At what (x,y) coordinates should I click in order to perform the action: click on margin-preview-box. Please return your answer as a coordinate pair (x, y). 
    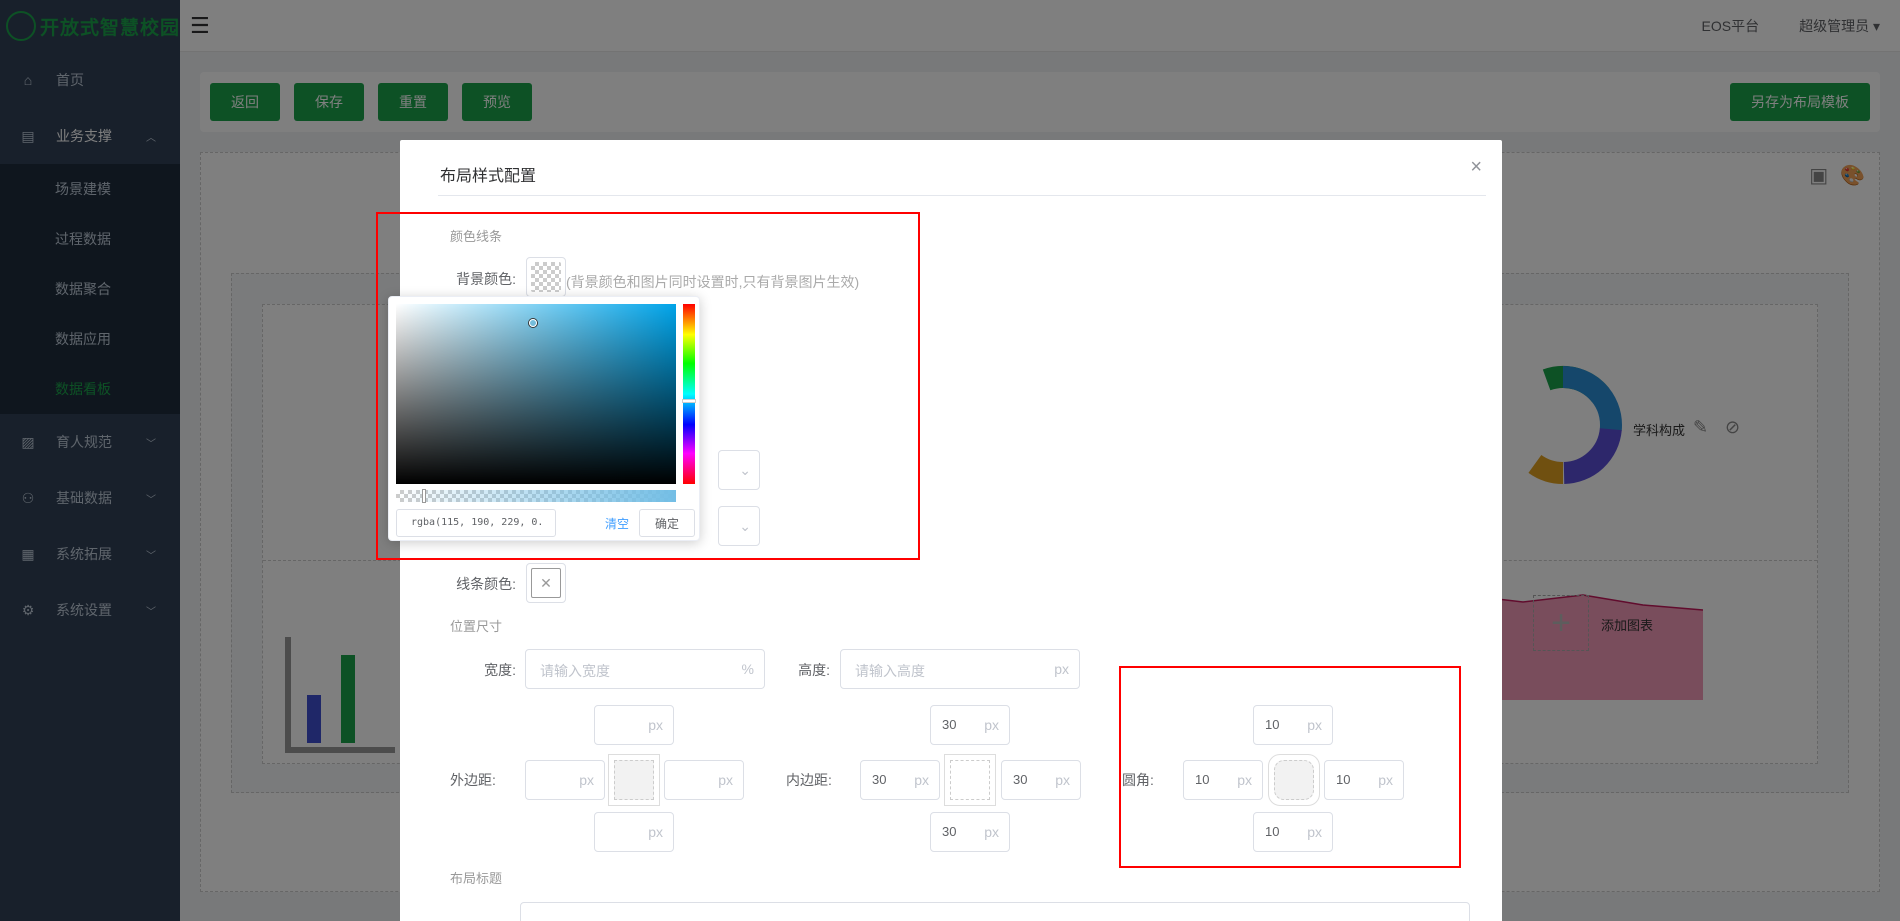
    Looking at the image, I should click on (634, 780).